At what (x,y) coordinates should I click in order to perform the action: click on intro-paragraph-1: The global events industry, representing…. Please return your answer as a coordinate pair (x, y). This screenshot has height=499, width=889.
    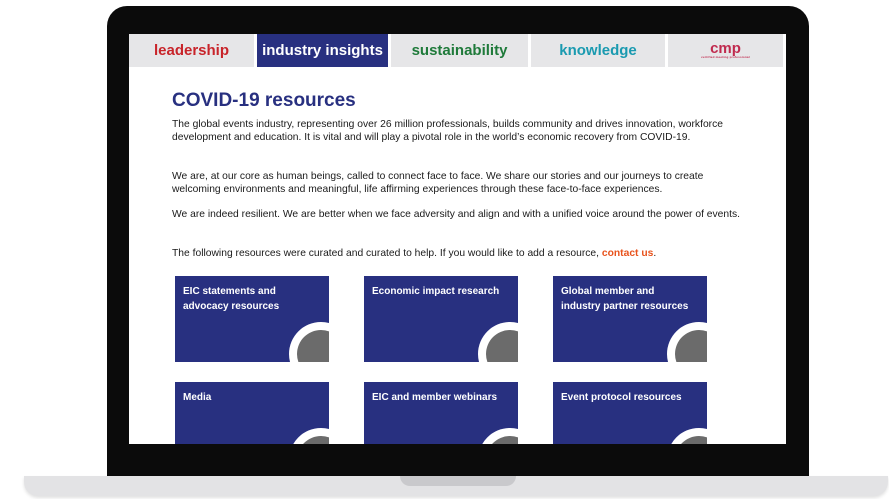
    Looking at the image, I should click on (447, 131).